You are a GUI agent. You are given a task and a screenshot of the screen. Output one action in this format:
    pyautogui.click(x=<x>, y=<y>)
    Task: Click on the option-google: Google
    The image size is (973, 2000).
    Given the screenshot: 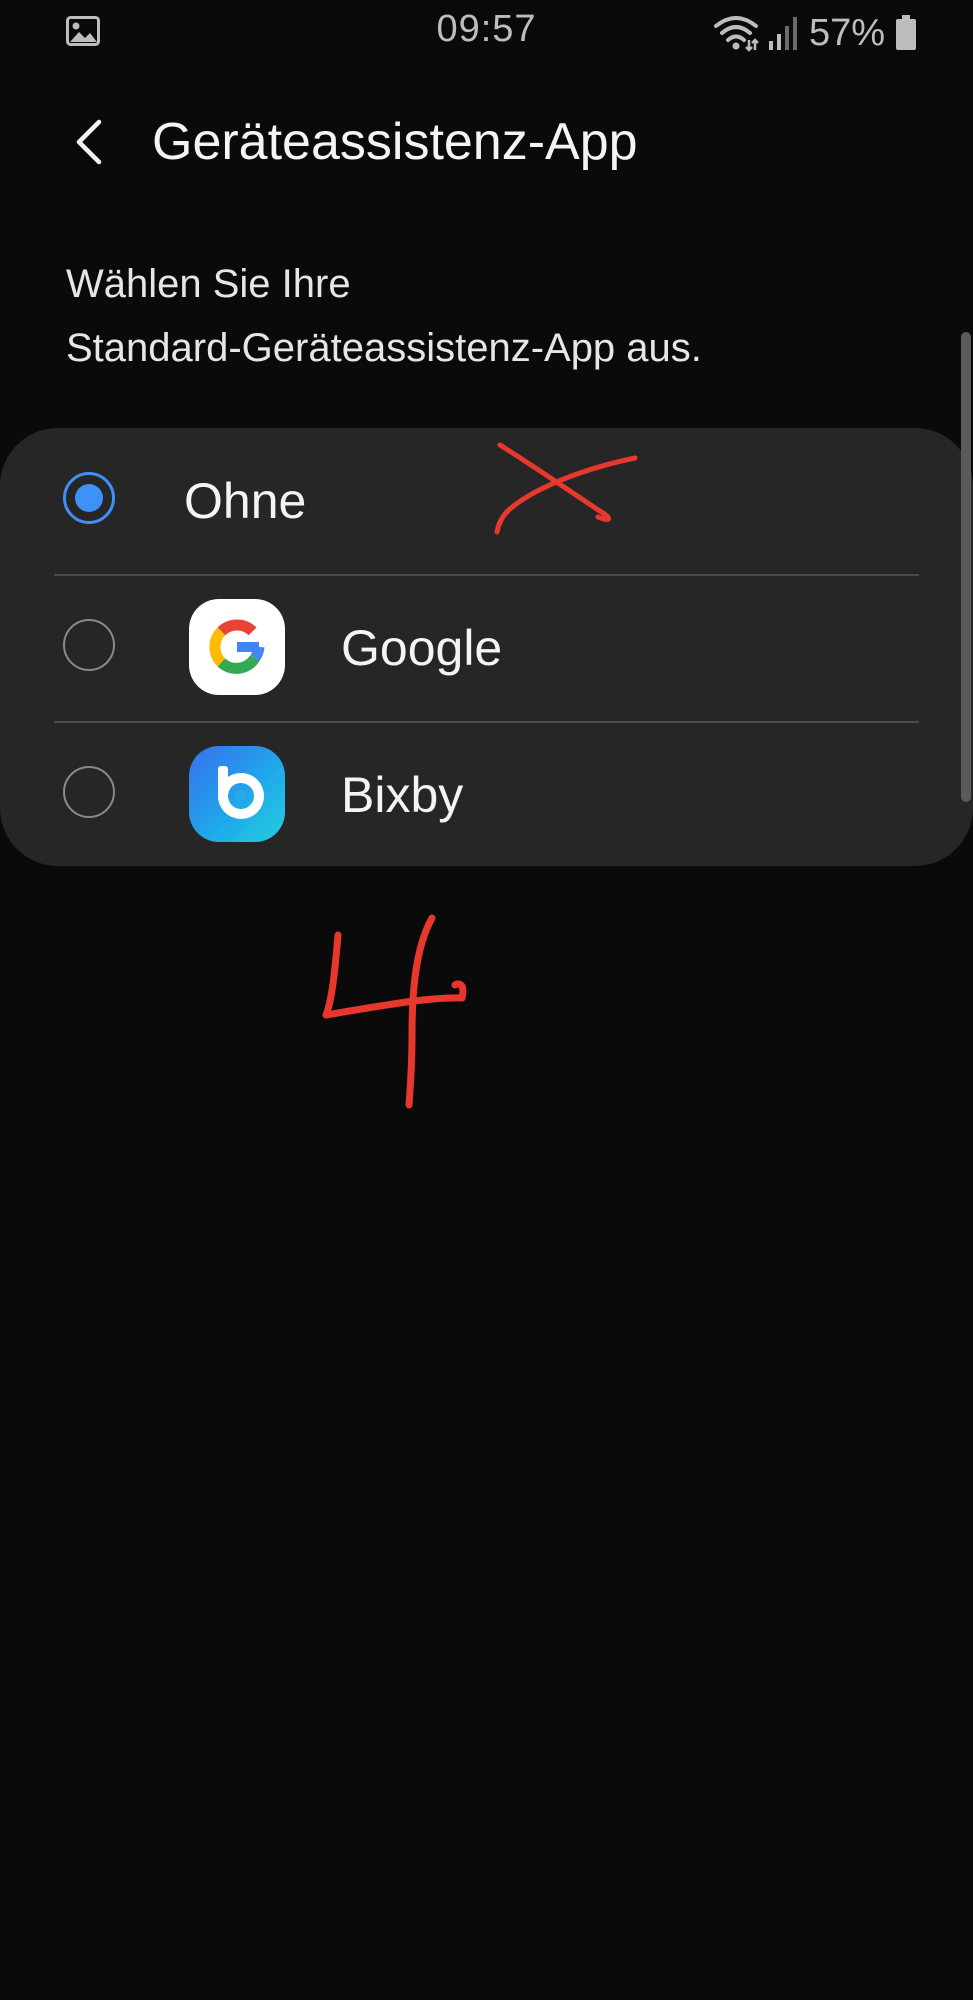 What is the action you would take?
    pyautogui.click(x=486, y=648)
    